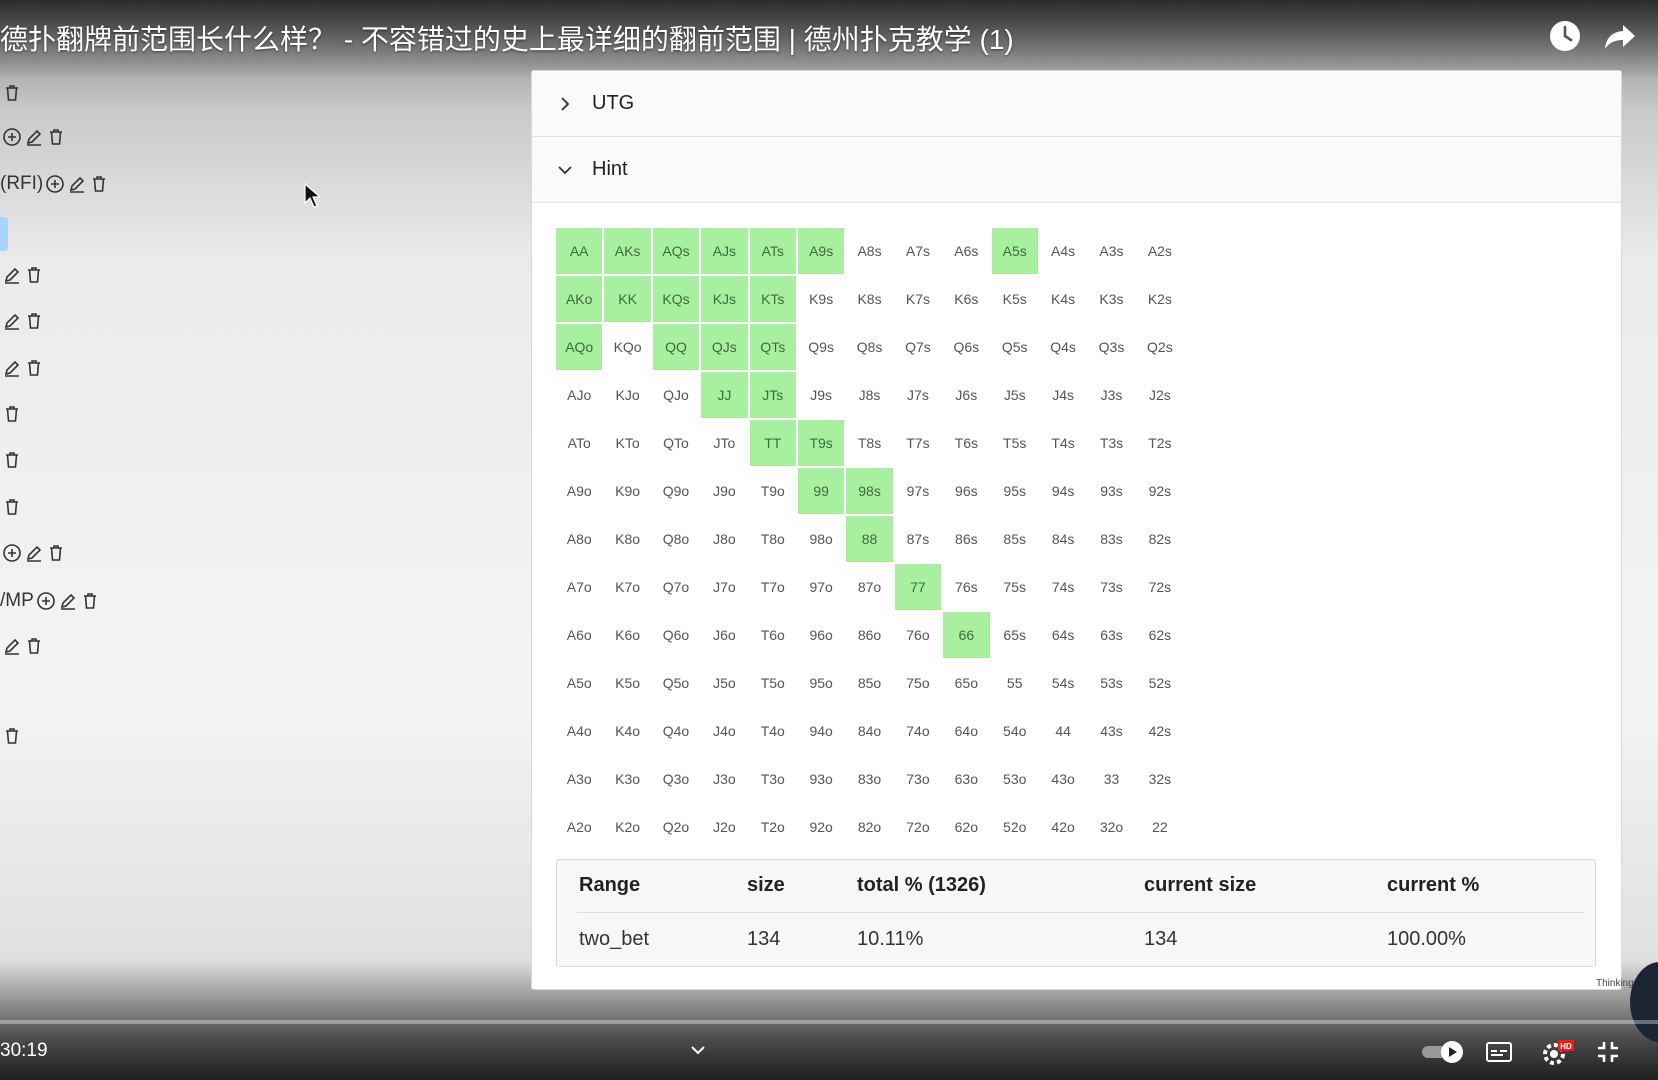 The width and height of the screenshot is (1658, 1080). What do you see at coordinates (1063, 491) in the screenshot?
I see `hand-cell: 94s` at bounding box center [1063, 491].